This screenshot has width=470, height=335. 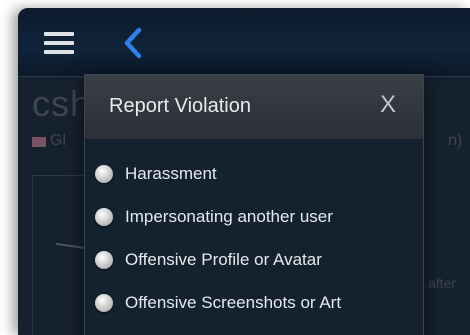 What do you see at coordinates (233, 302) in the screenshot?
I see `option-label: Offensive Screenshots or Art` at bounding box center [233, 302].